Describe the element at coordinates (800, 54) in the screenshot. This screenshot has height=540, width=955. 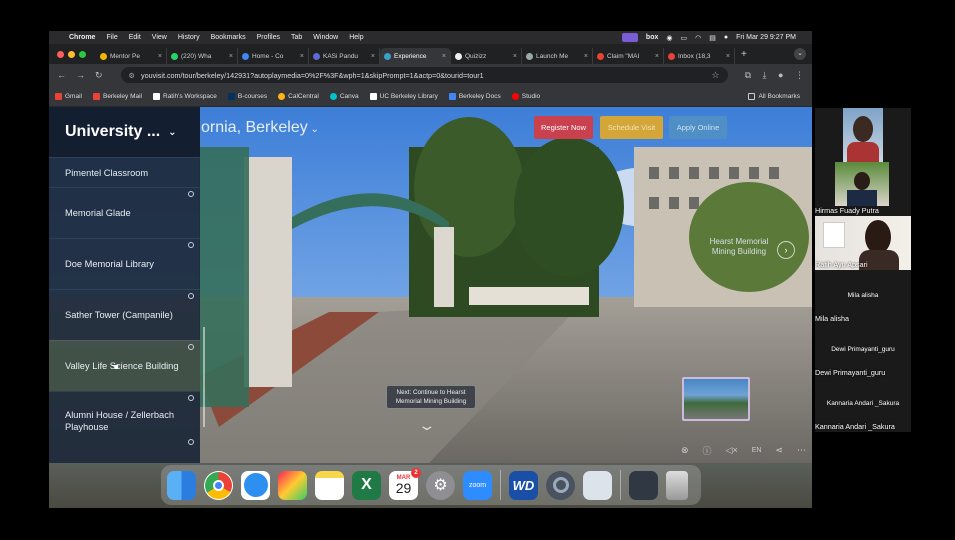
I see `tab-search-icon: ⌄` at that location.